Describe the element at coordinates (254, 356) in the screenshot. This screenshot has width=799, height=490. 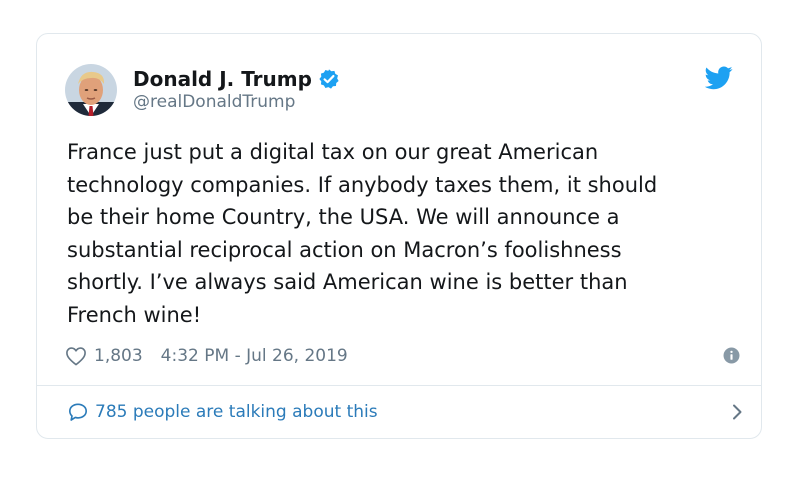
I see `tweet-timestamp: 4:32 PM - Jul 26, 2019` at that location.